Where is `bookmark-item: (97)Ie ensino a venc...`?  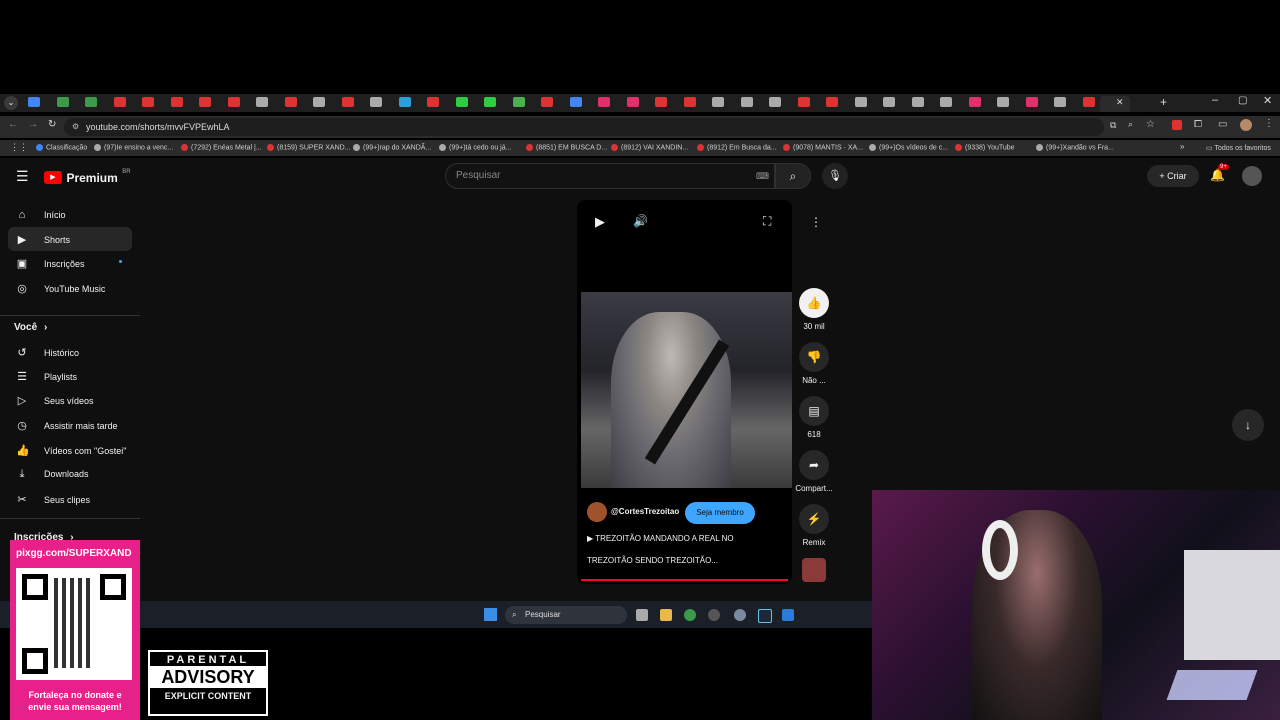
bookmark-item: (97)Ie ensino a venc... is located at coordinates (133, 147).